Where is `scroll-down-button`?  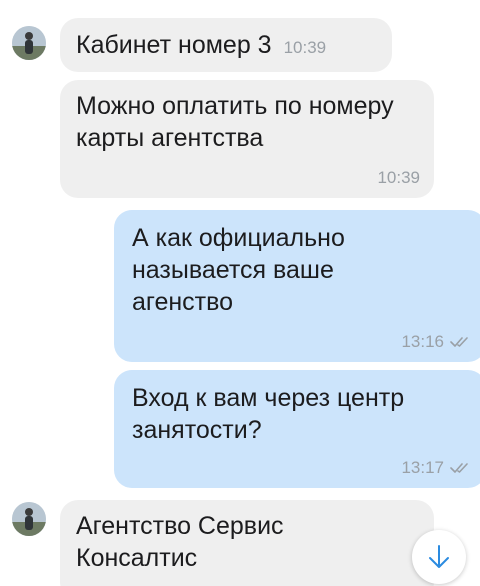
scroll-down-button is located at coordinates (439, 557).